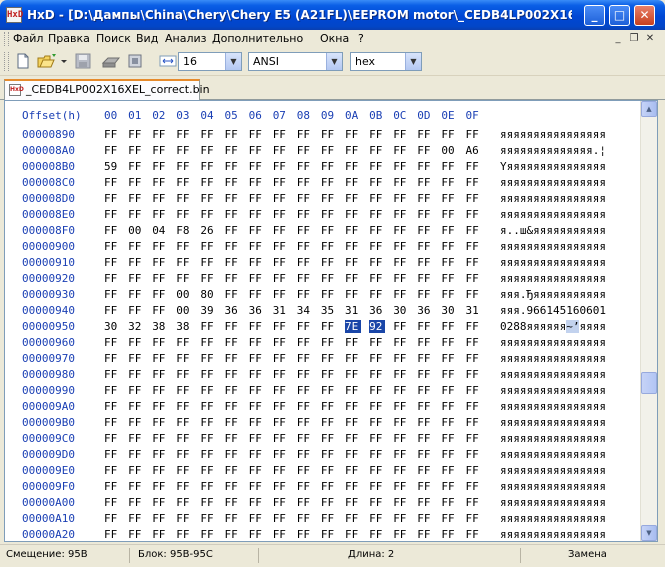 This screenshot has width=665, height=567. Describe the element at coordinates (160, 230) in the screenshot. I see `hex-byte: 04` at that location.